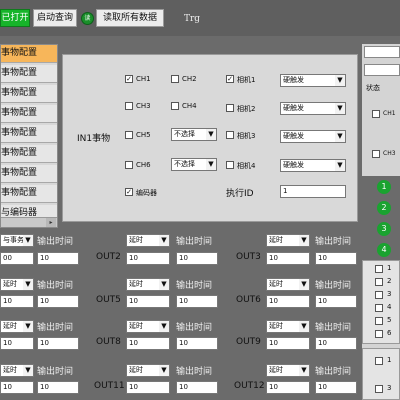  Describe the element at coordinates (288, 326) in the screenshot. I see `out9-type-select: 延时 ▼` at that location.